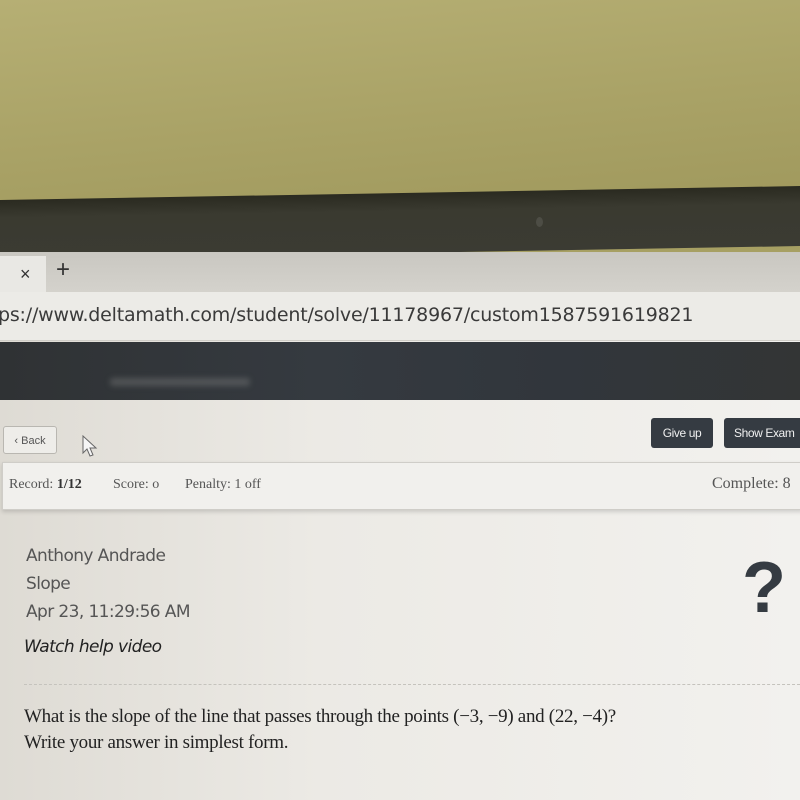 This screenshot has height=800, width=800. Describe the element at coordinates (108, 612) in the screenshot. I see `timestamp: Apr 23, 11:29:56 AM` at that location.